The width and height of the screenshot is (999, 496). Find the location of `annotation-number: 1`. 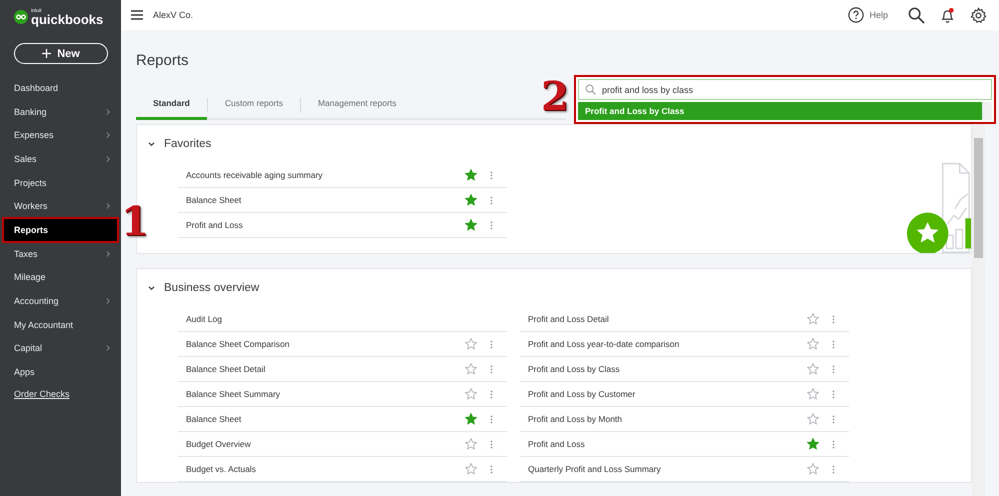

annotation-number: 1 is located at coordinates (135, 222).